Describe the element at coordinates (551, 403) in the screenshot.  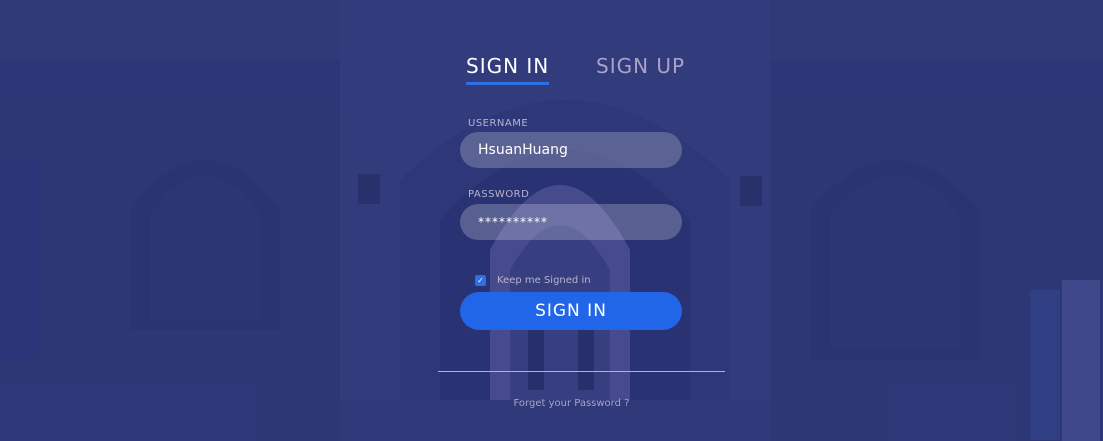
I see `forgot-password-link: Forget your Password ?` at that location.